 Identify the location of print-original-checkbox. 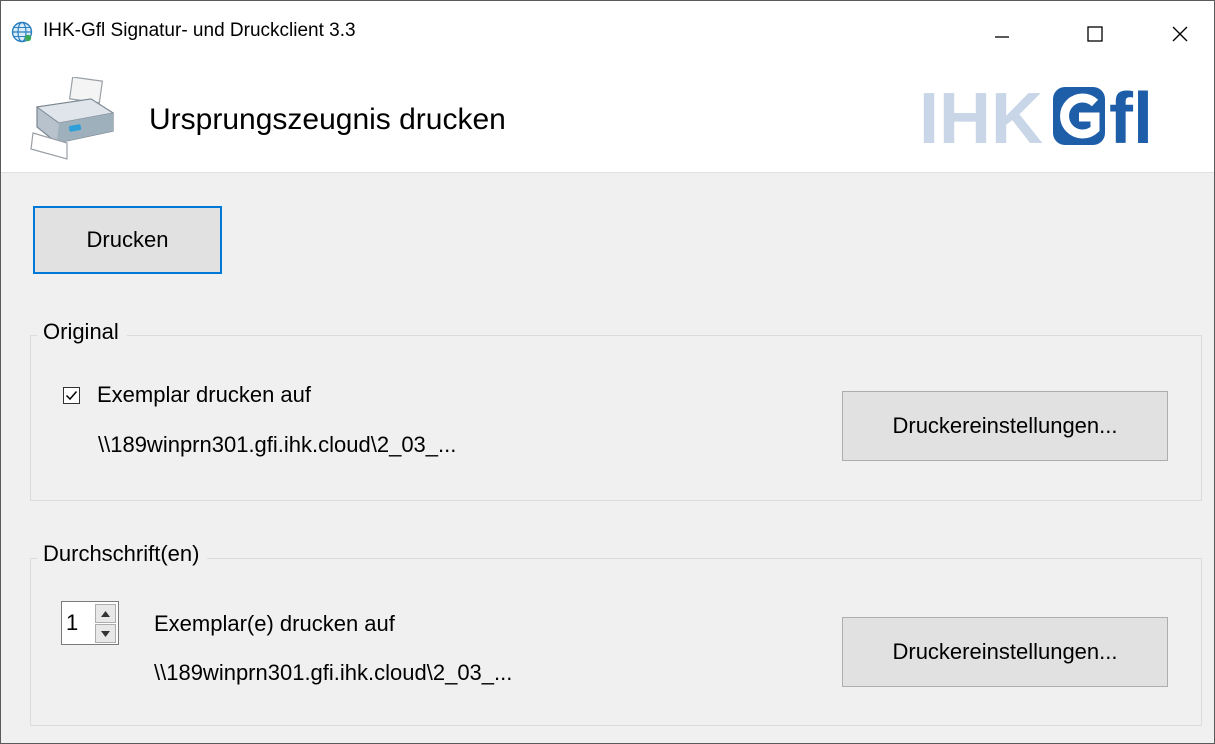
(71, 395).